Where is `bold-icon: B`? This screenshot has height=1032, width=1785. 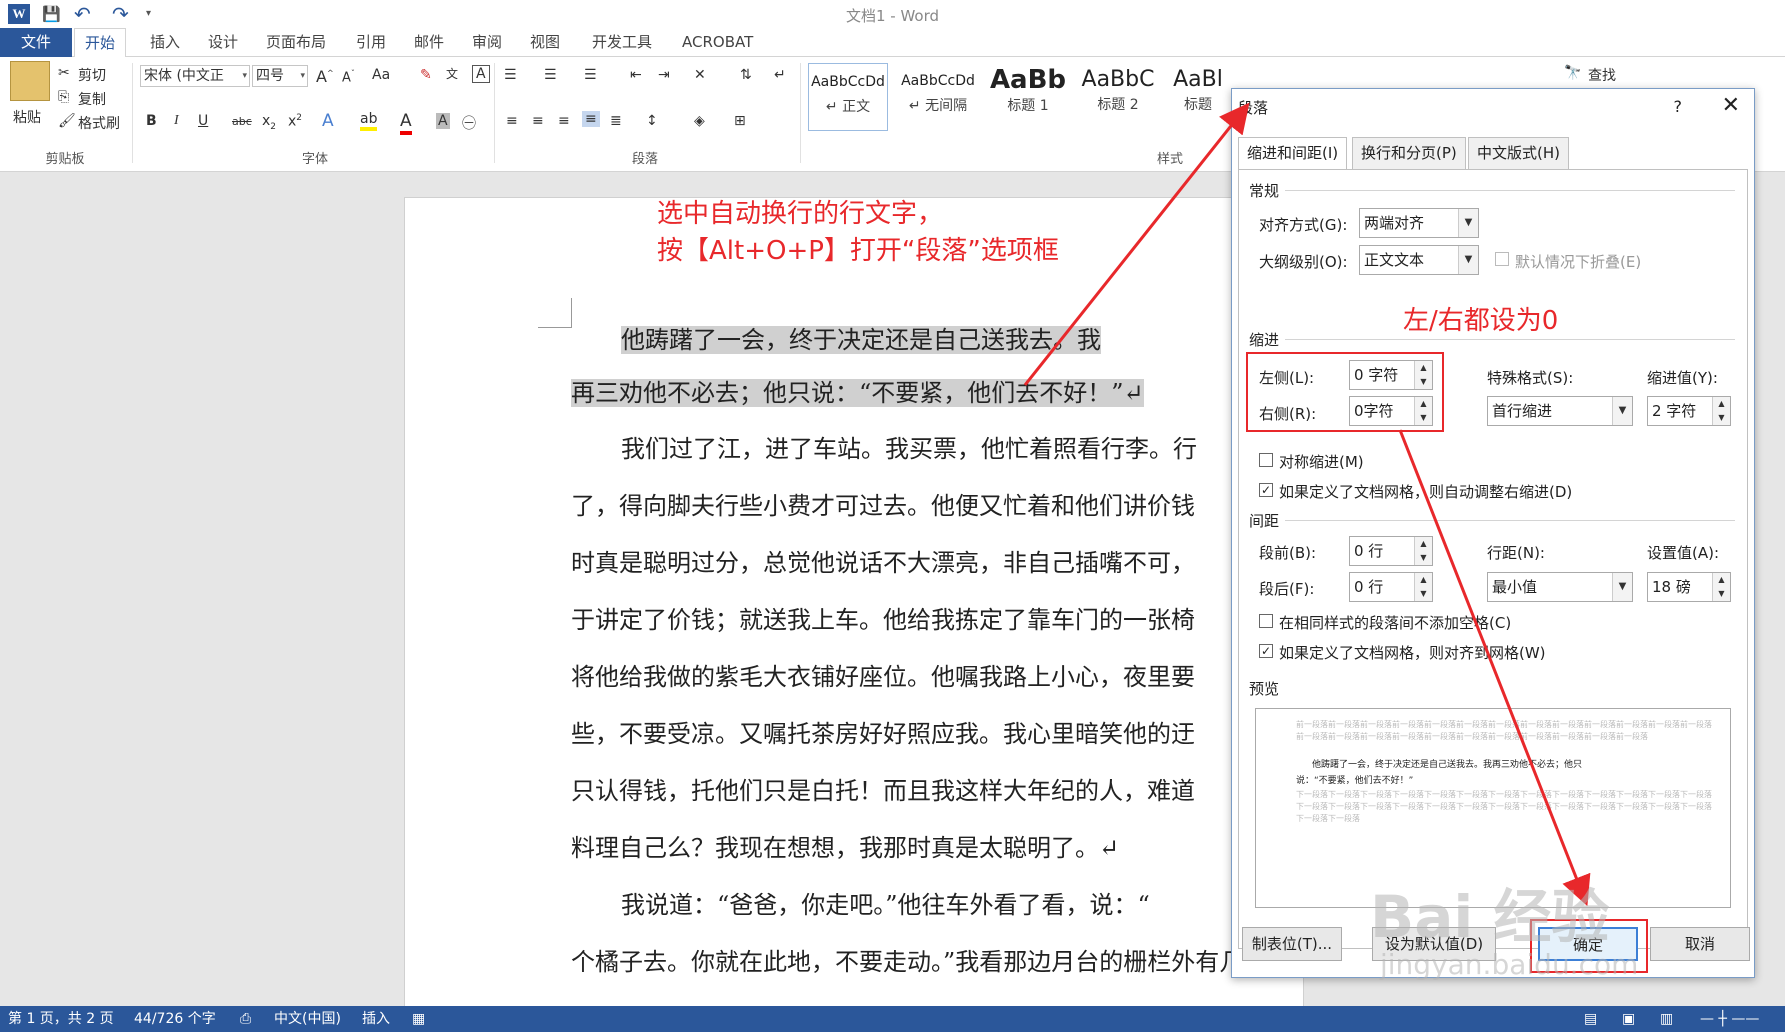
bold-icon: B is located at coordinates (151, 121).